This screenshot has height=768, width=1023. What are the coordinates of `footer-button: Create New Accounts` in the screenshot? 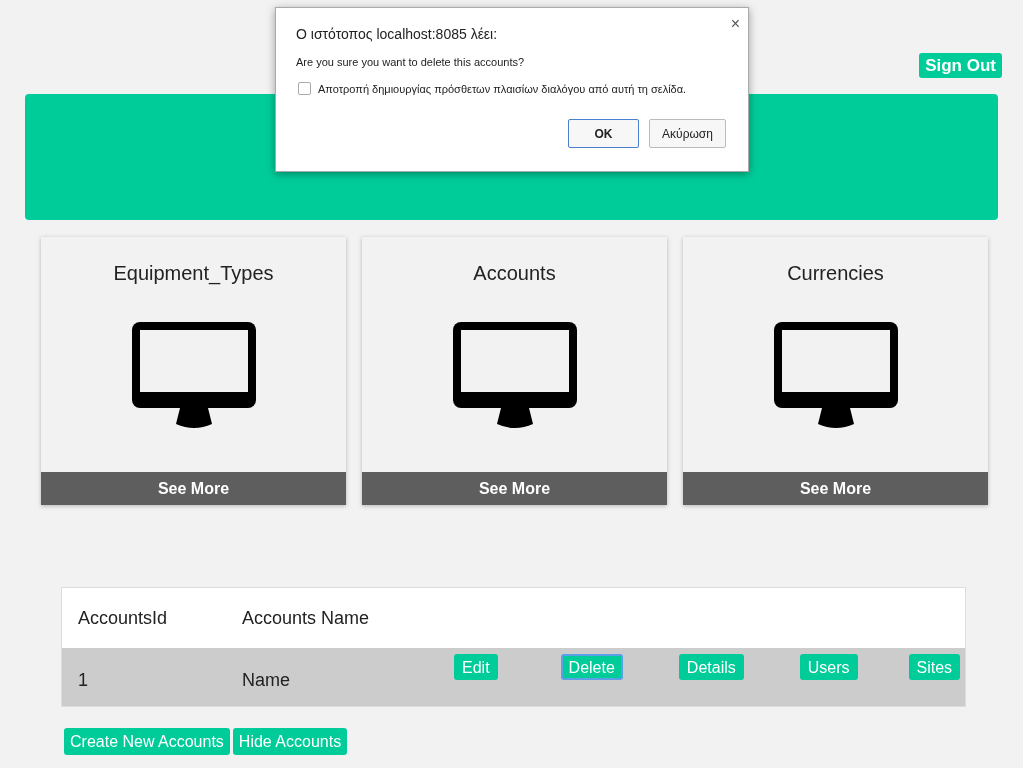 It's located at (147, 741).